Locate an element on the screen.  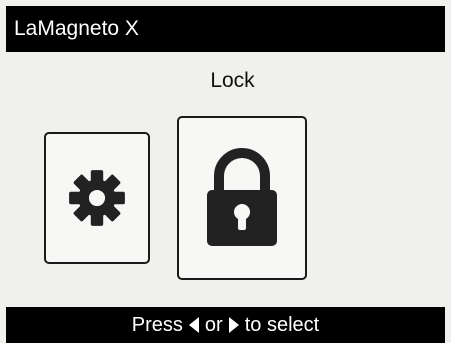
lock-tile is located at coordinates (242, 198).